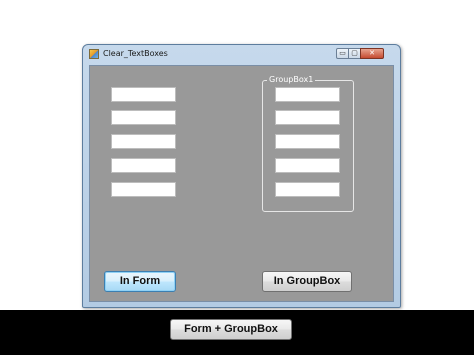  I want to click on window-title: Clear_TextBoxes, so click(135, 53).